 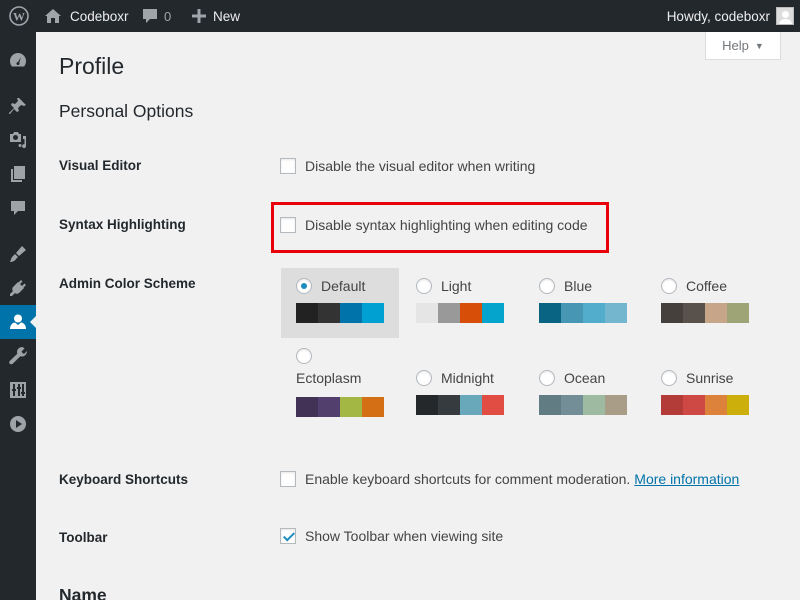 What do you see at coordinates (404, 536) in the screenshot?
I see `toolbar-option-text: Show Toolbar when viewing site` at bounding box center [404, 536].